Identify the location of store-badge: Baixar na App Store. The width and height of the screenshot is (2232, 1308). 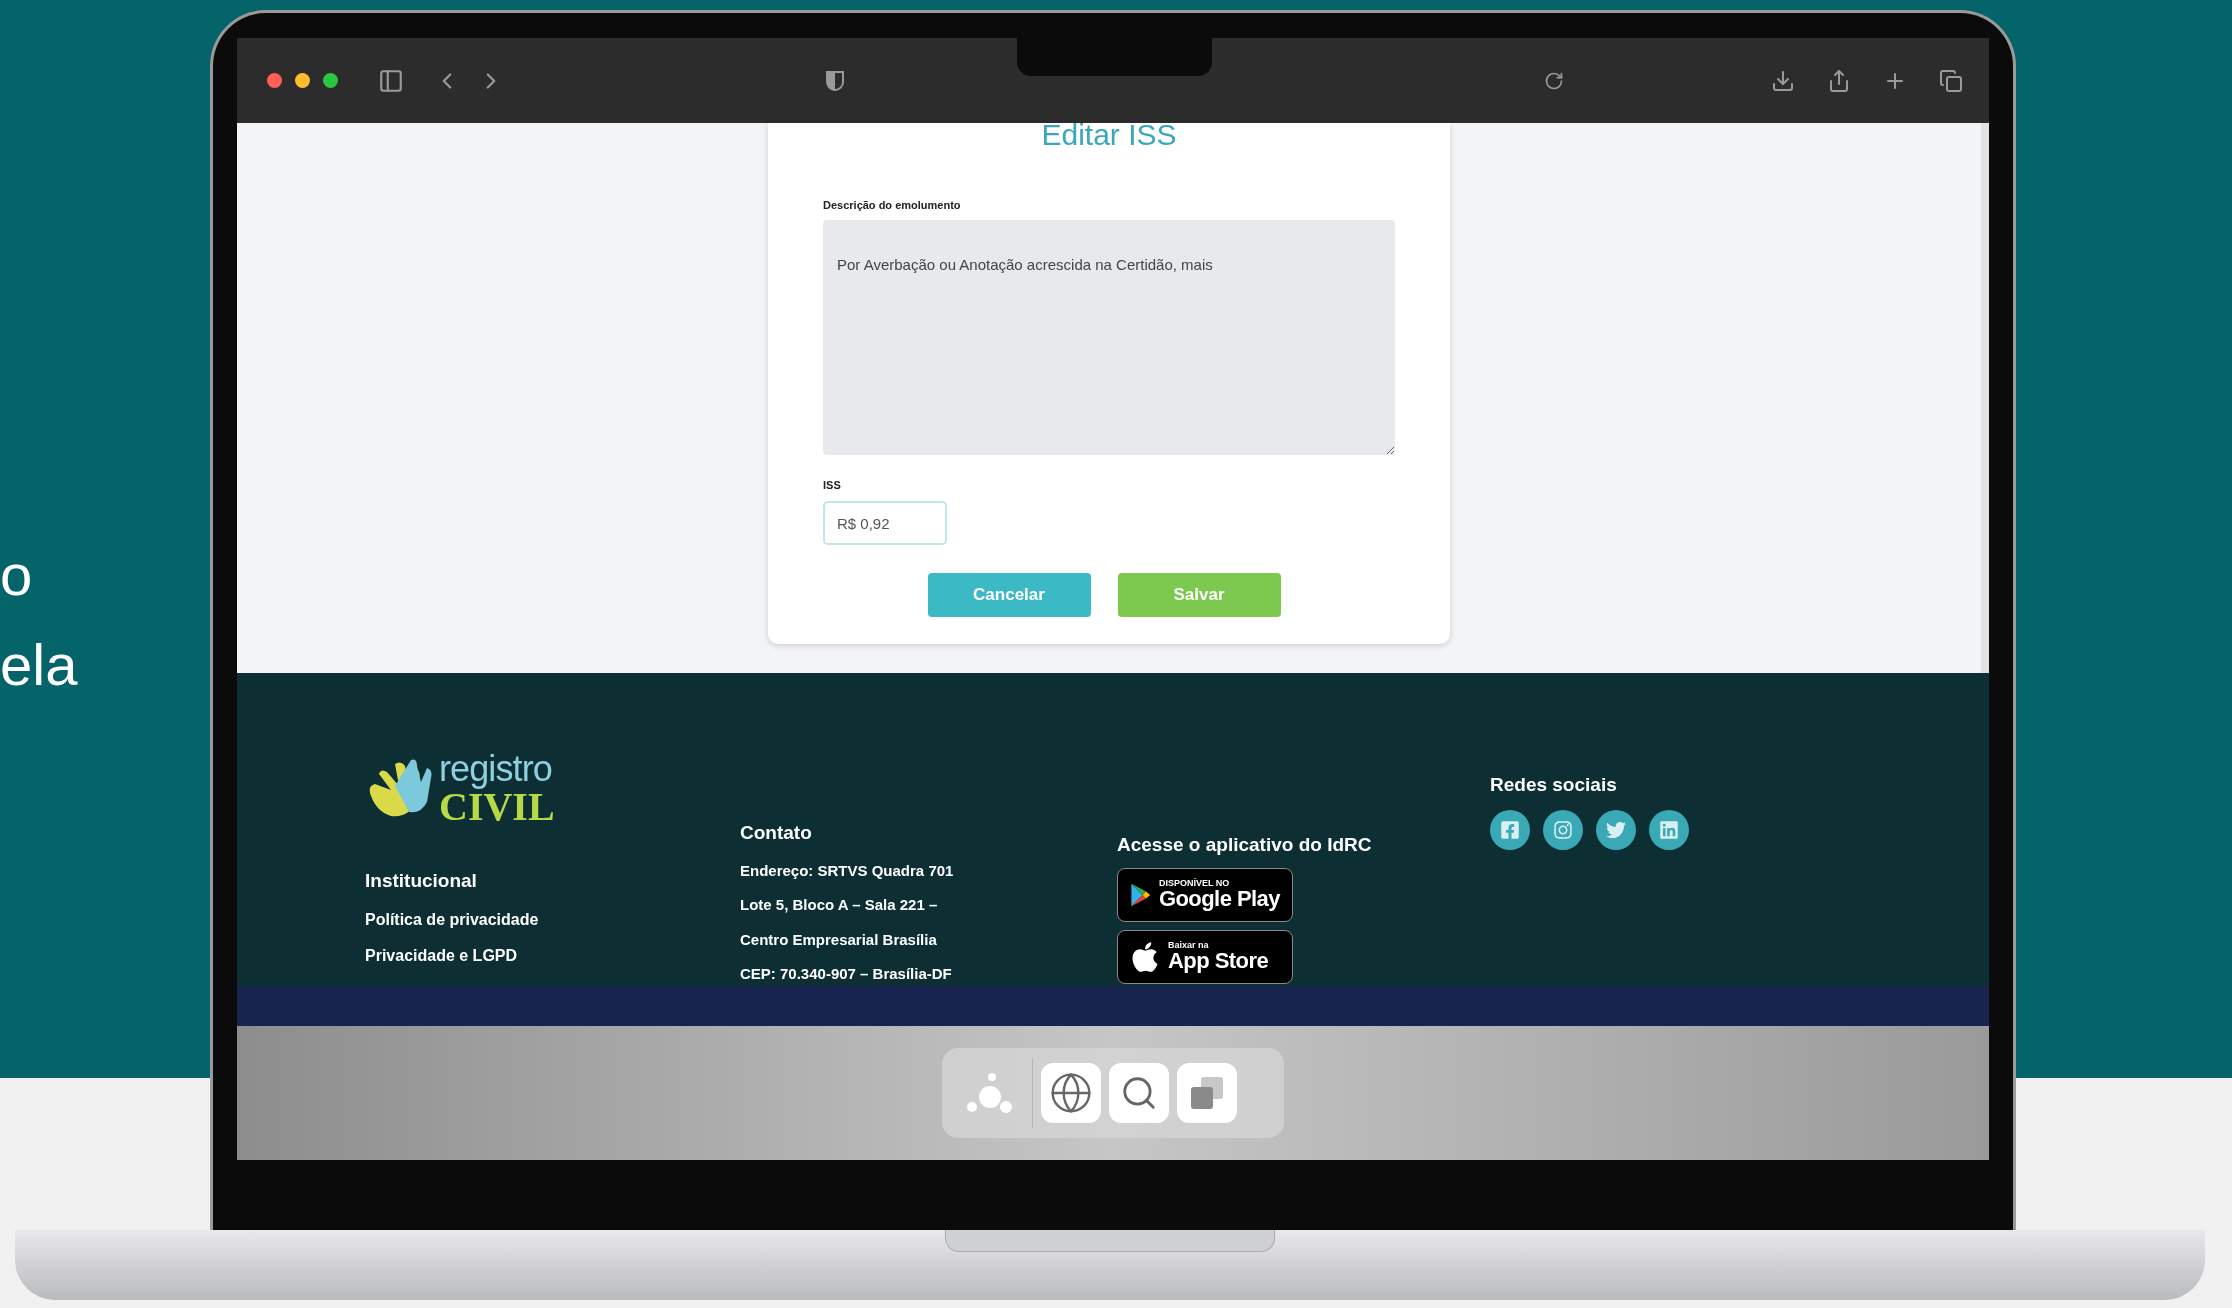
(1205, 956).